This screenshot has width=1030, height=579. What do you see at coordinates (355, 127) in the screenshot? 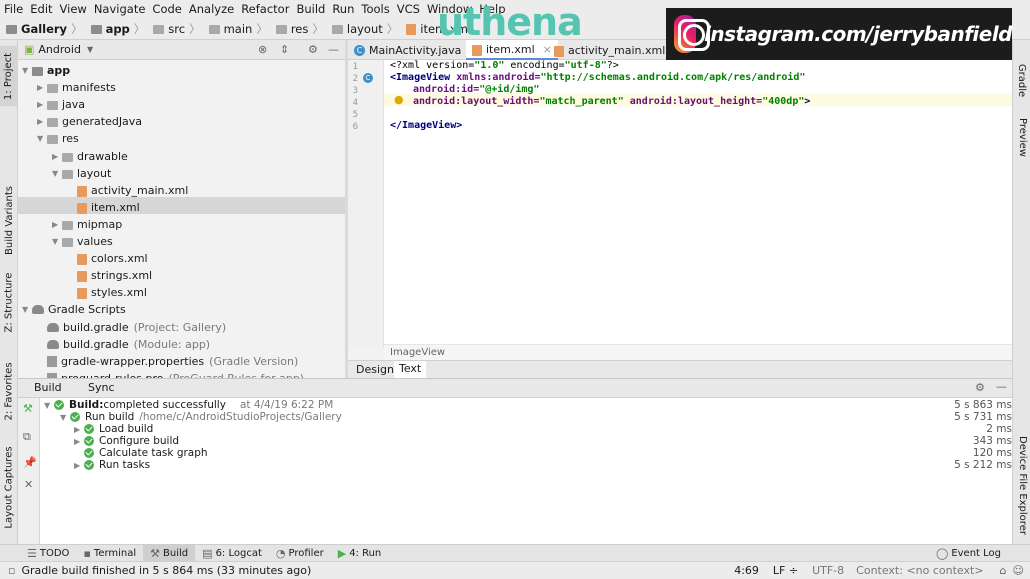
I see `line-number: 6` at bounding box center [355, 127].